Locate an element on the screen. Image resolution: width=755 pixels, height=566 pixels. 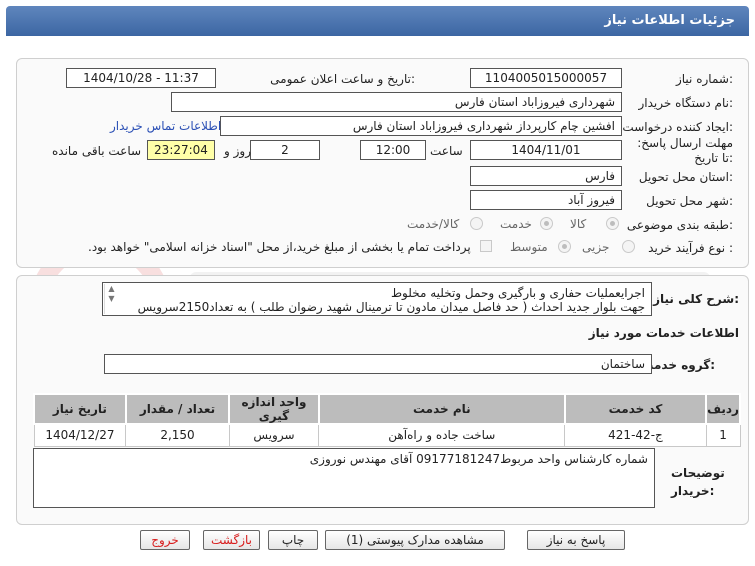
category-both-radio is located at coordinates (476, 223).